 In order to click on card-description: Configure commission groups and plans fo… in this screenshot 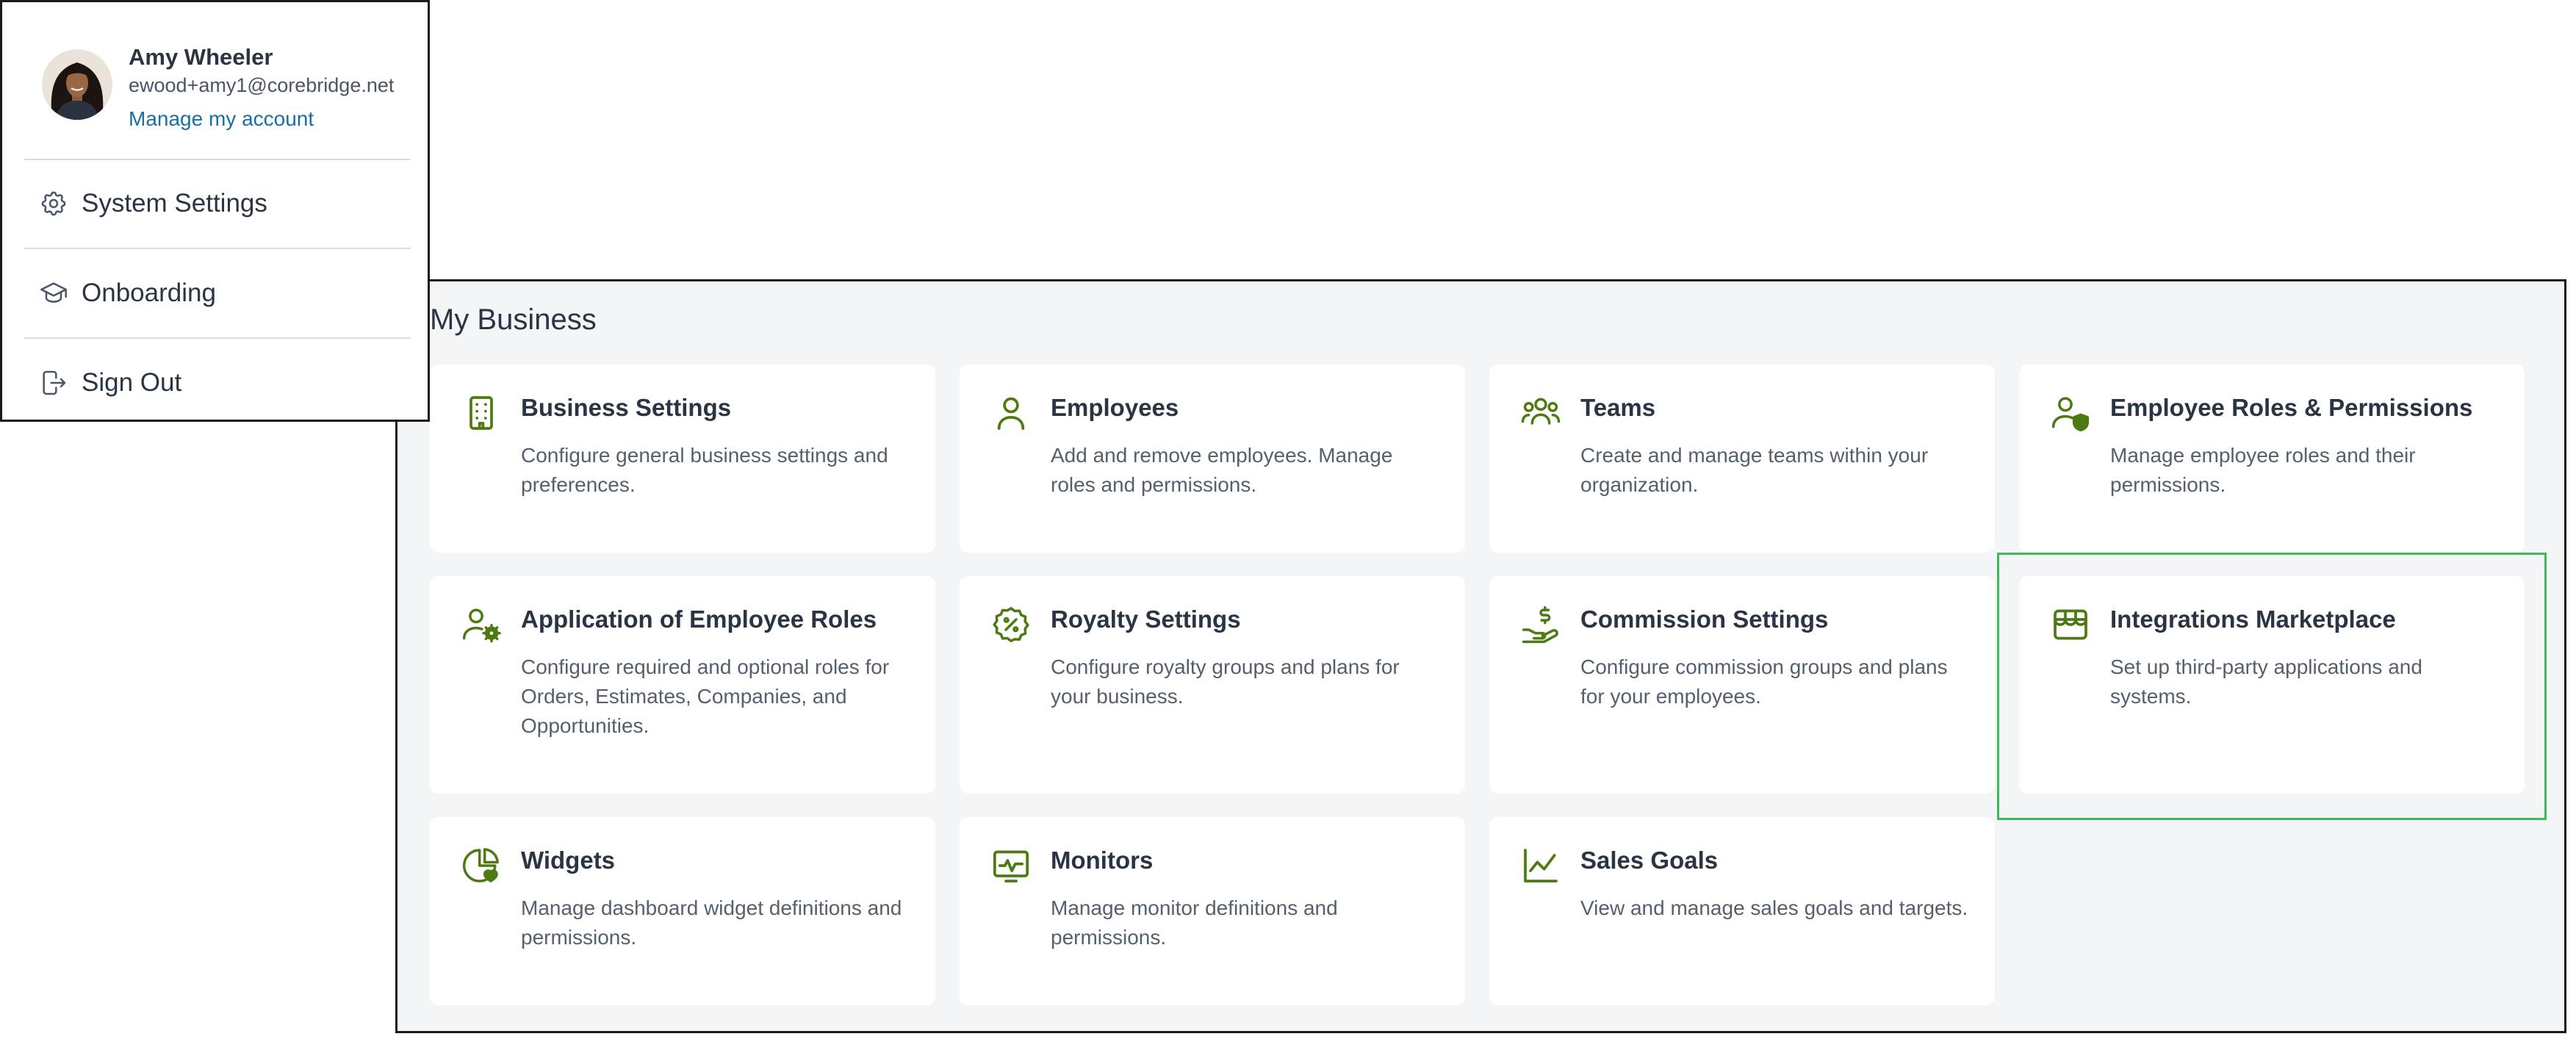, I will do `click(1764, 681)`.